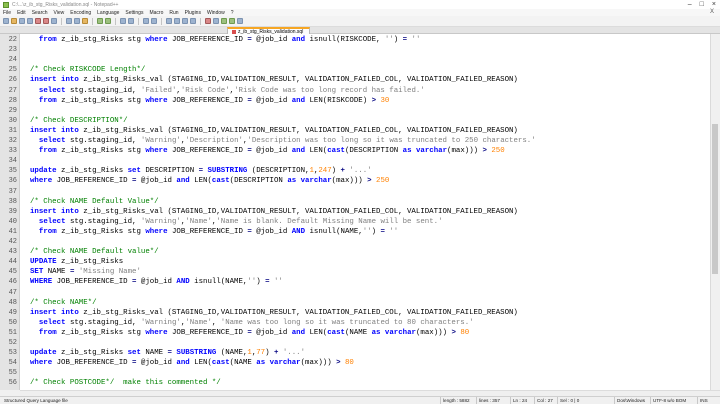 The height and width of the screenshot is (404, 720). I want to click on paste-icon, so click(85, 21).